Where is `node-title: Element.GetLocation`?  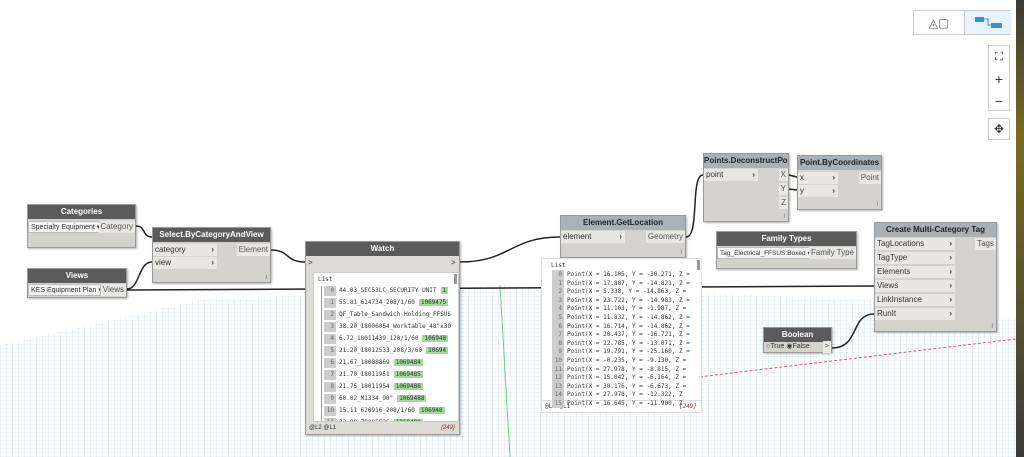 node-title: Element.GetLocation is located at coordinates (623, 223).